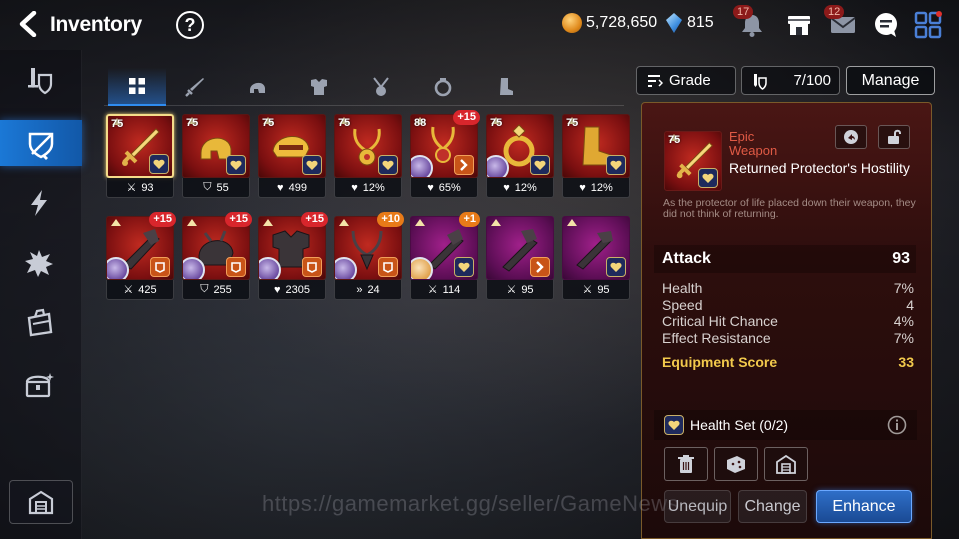  I want to click on lightning-icon, so click(39, 203).